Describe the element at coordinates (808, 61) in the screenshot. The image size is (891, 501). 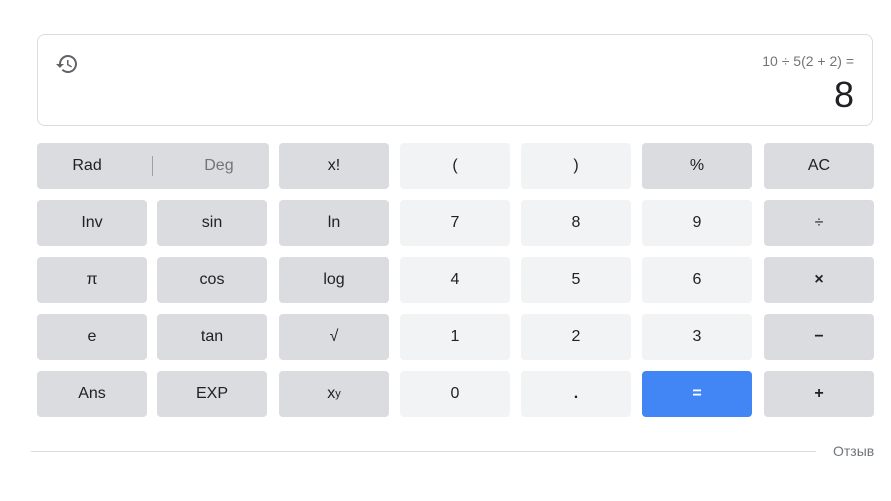
I see `expression-text: 10 ÷ 5(2 + 2) =` at that location.